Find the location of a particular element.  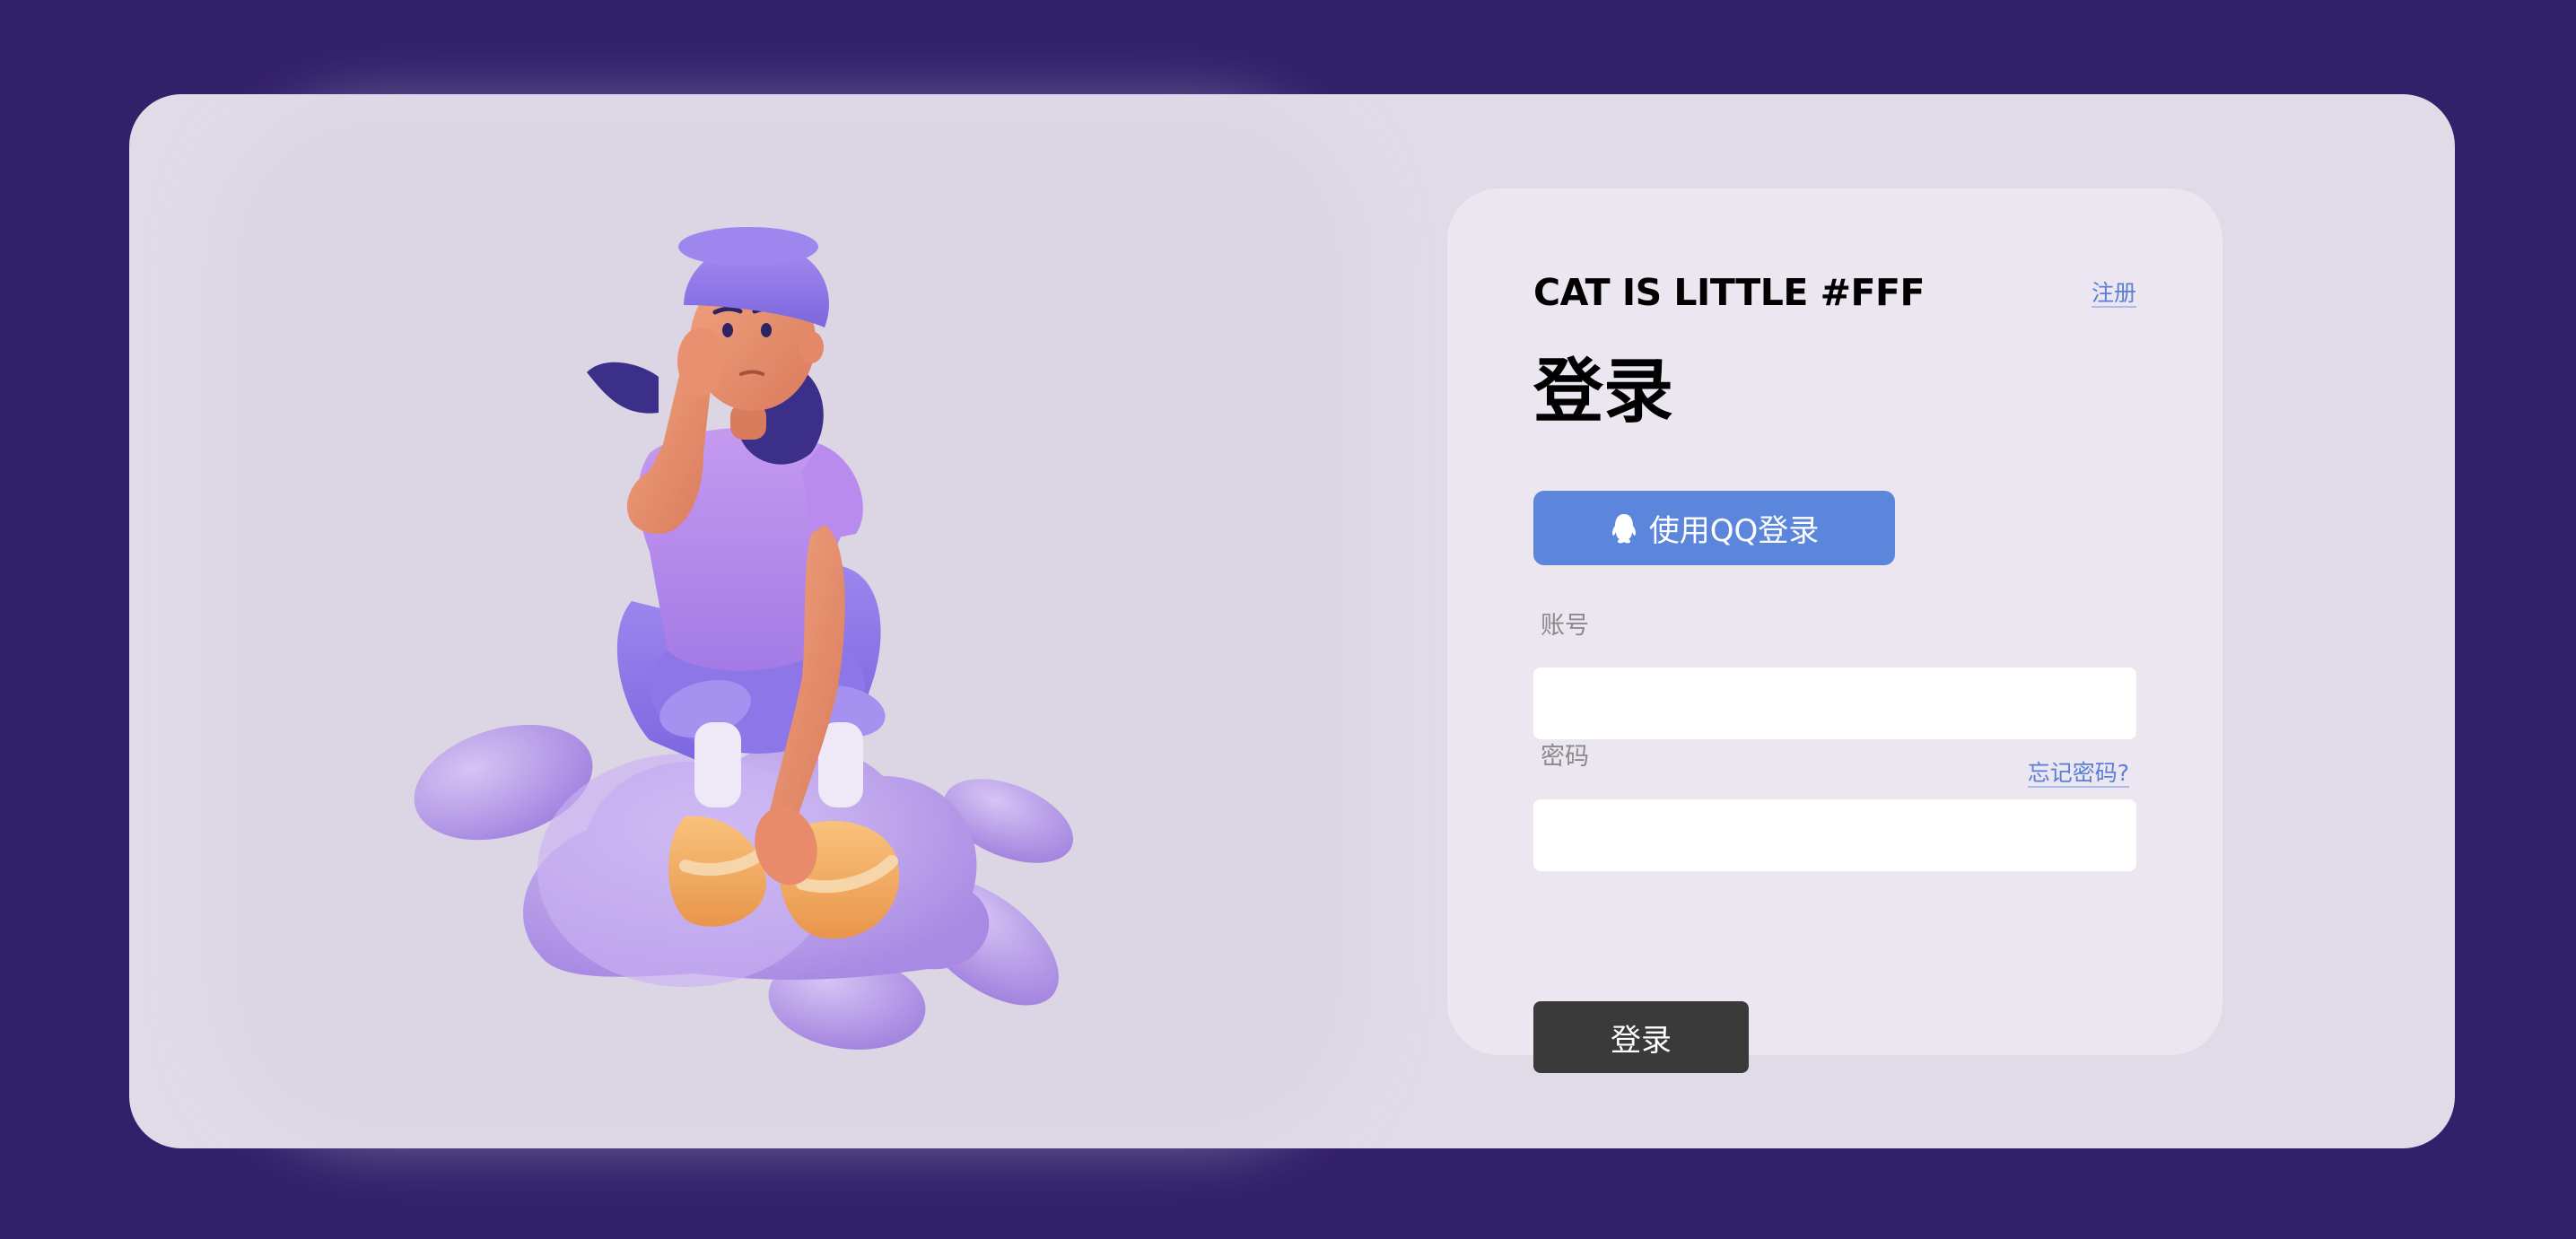

brand-title: CAT IS LITTLE #FFF is located at coordinates (1729, 292).